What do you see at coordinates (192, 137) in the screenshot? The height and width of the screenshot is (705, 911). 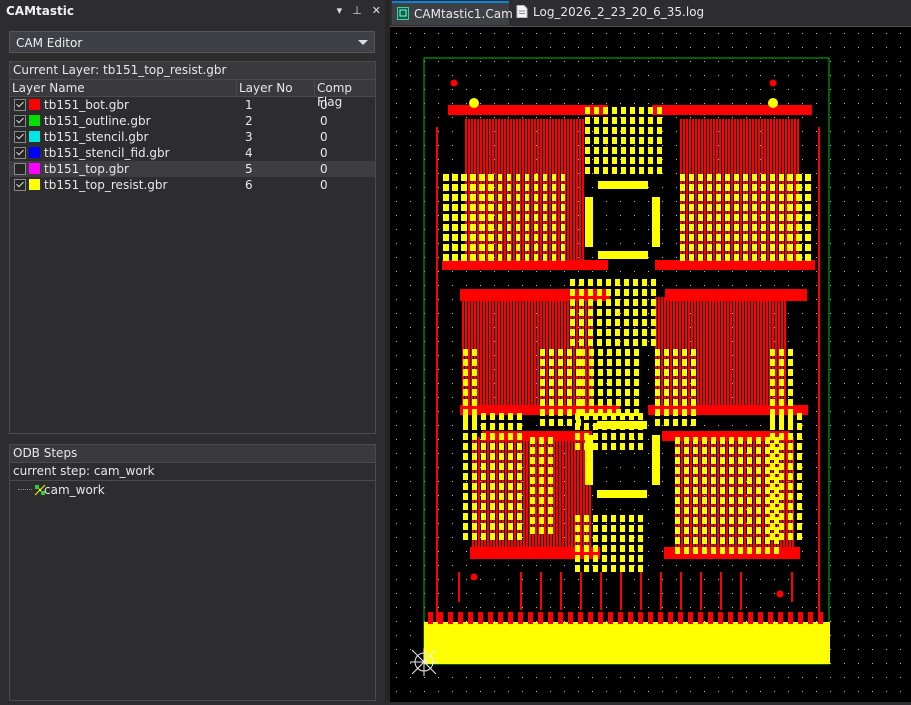 I see `layer-row: tb151_stencil.gbr 3 0` at bounding box center [192, 137].